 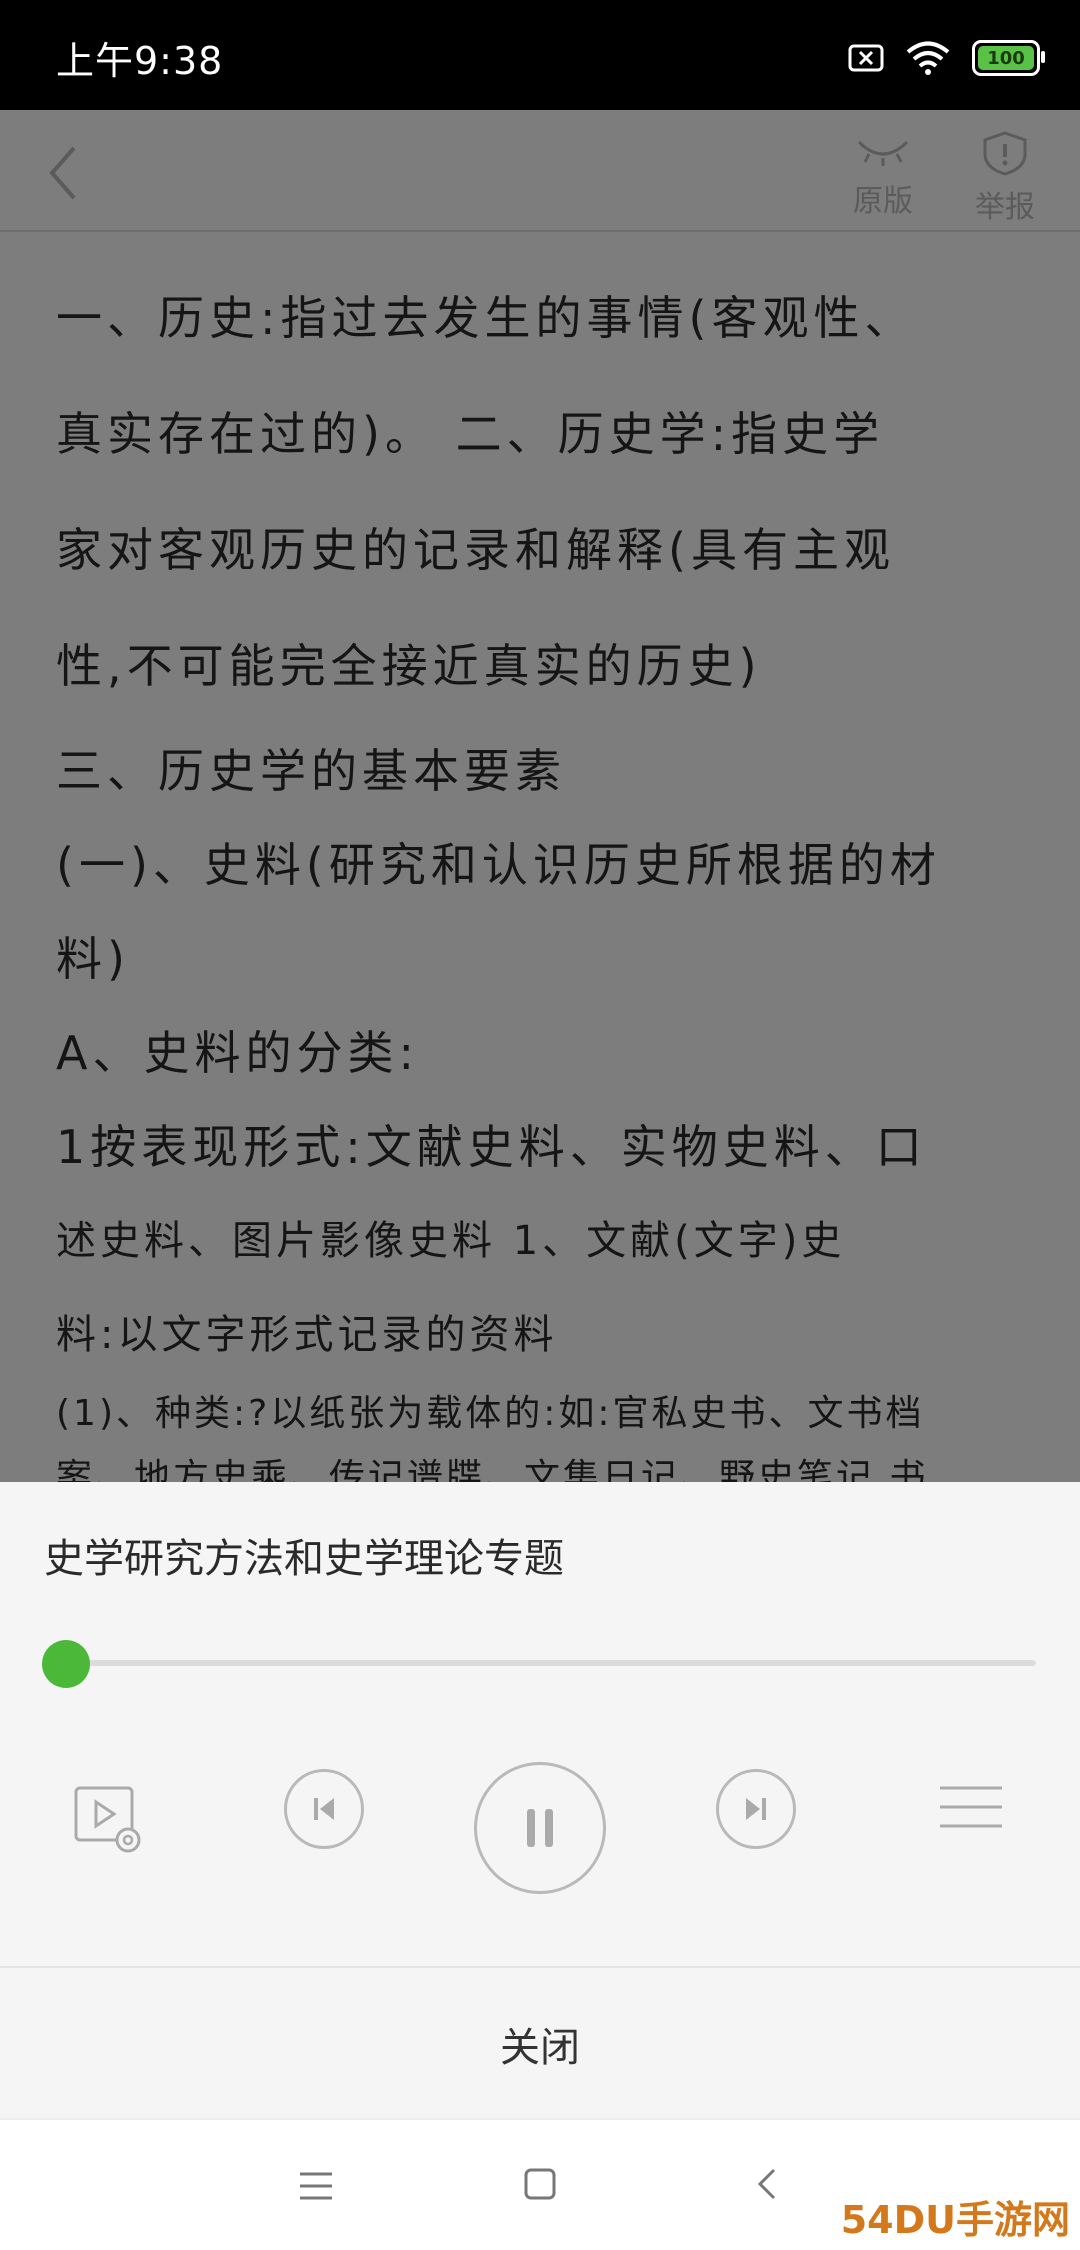 I want to click on text-line: 一、历史:指过去发生的事情(客观性、, so click(x=486, y=318).